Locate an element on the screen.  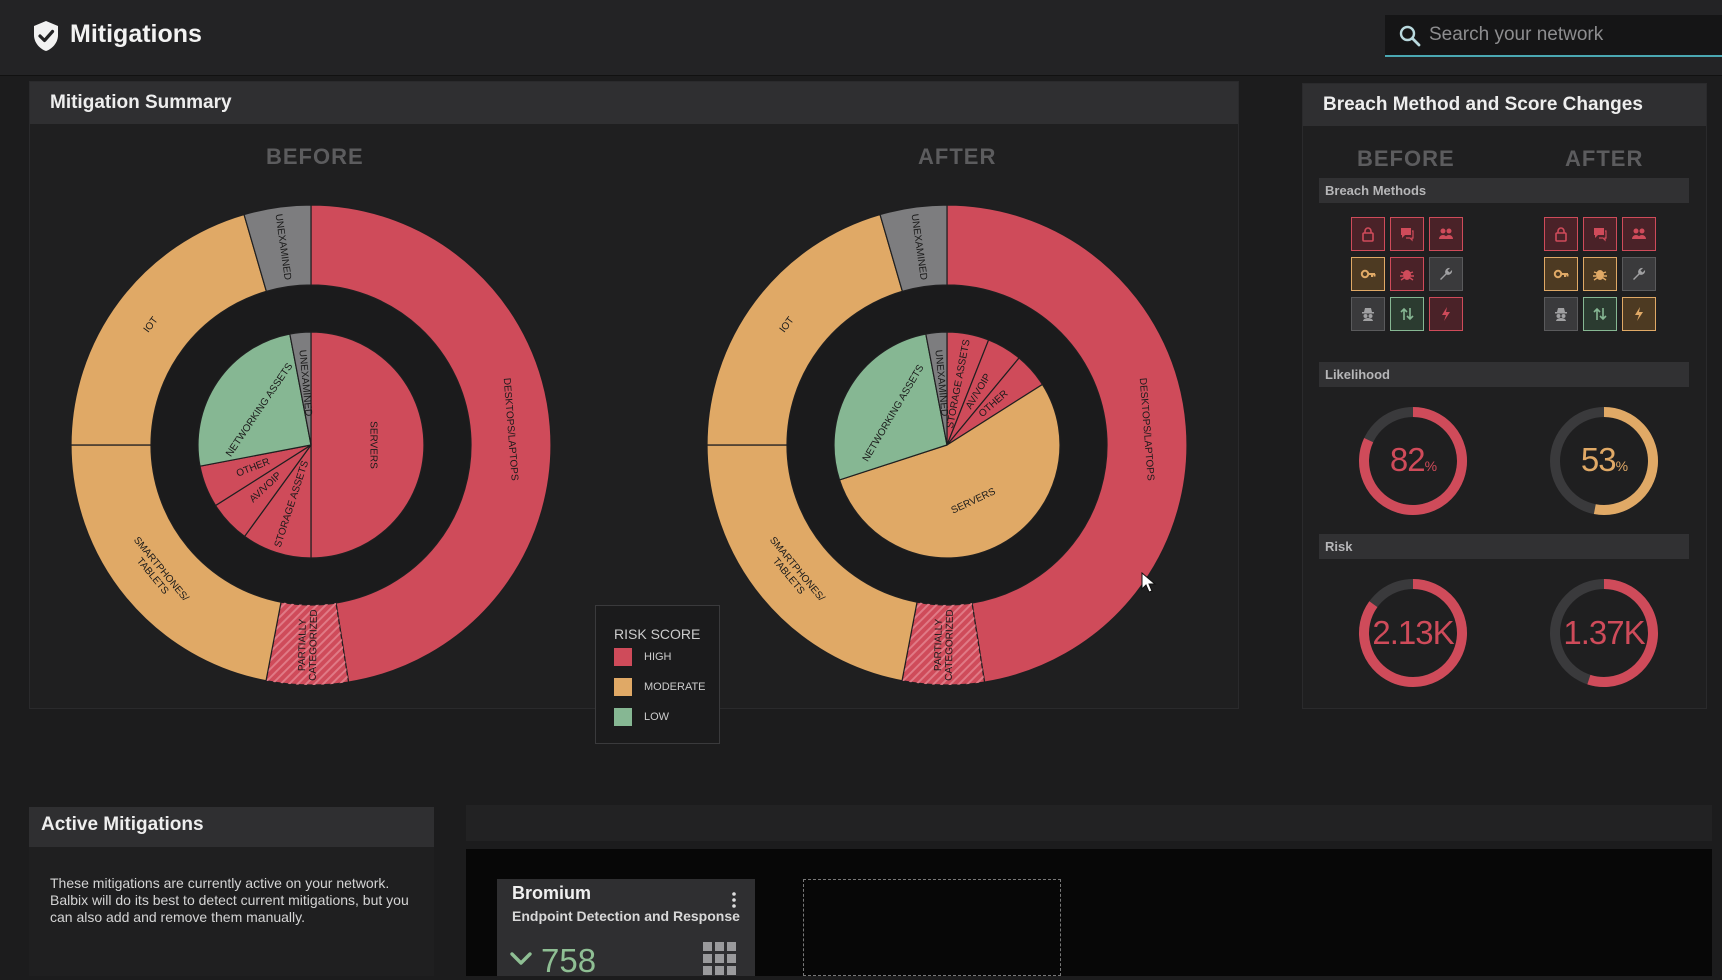
legend-item-moderate: MODERATE is located at coordinates (660, 687).